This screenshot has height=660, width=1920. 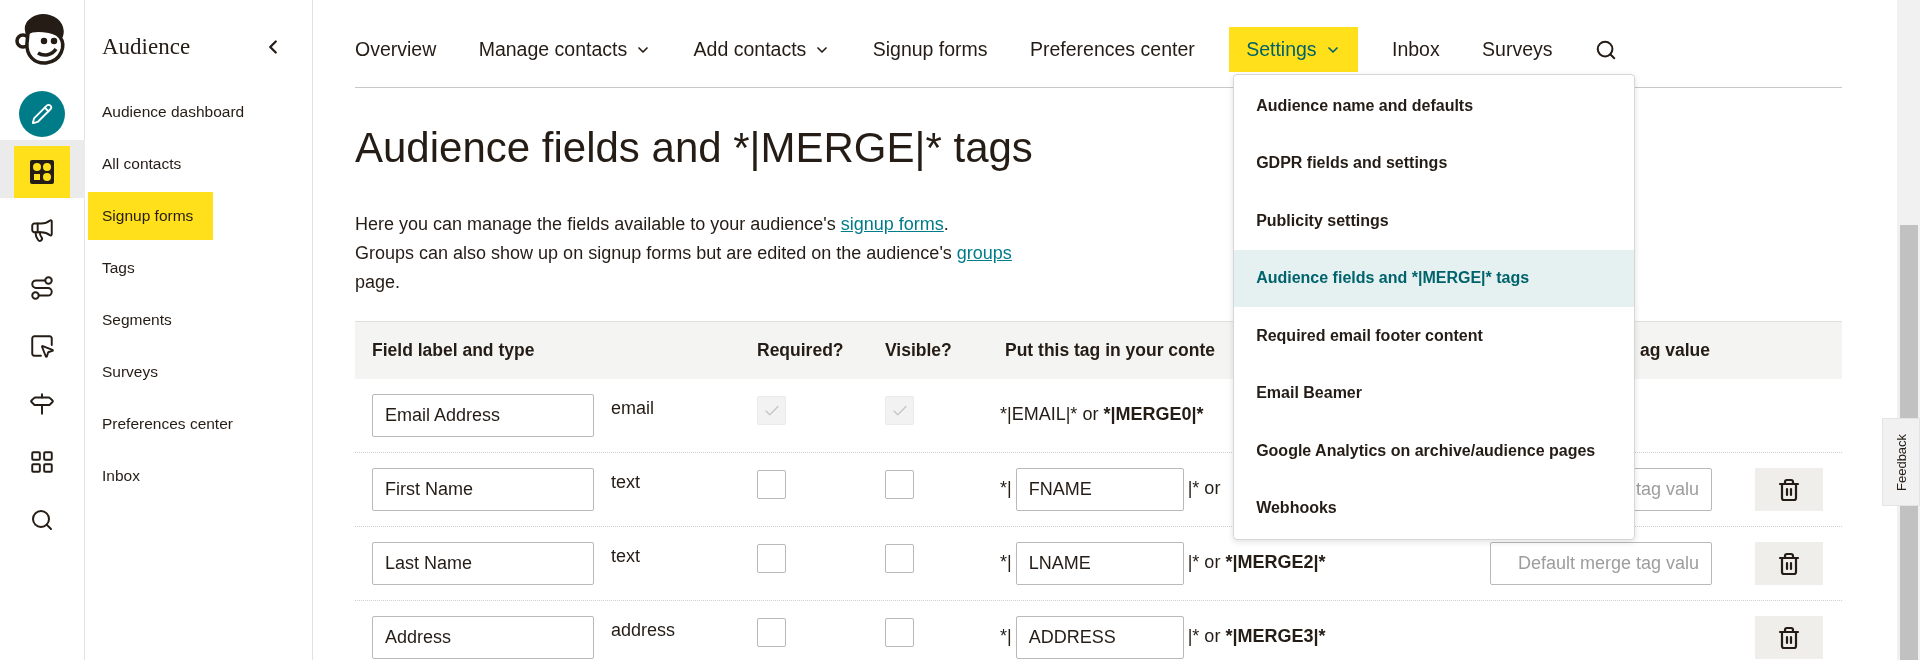 What do you see at coordinates (176, 112) in the screenshot?
I see `sidebar-item: Audience dashboard` at bounding box center [176, 112].